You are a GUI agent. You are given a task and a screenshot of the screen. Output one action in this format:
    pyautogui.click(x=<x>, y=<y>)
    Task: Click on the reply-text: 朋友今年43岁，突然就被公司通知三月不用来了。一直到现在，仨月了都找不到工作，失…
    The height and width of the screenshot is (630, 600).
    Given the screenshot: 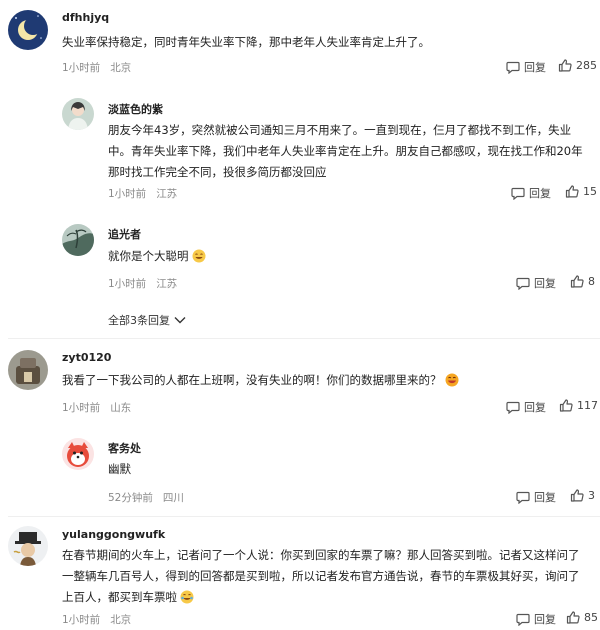 What is the action you would take?
    pyautogui.click(x=345, y=151)
    